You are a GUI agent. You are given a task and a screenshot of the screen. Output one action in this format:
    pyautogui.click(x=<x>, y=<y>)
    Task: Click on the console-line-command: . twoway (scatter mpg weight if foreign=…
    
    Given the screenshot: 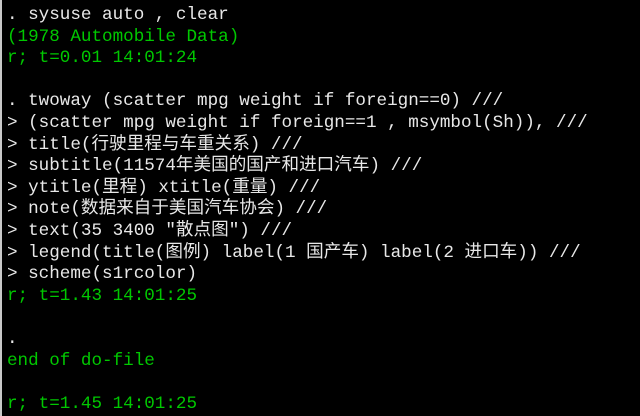 What is the action you would take?
    pyautogui.click(x=255, y=101)
    